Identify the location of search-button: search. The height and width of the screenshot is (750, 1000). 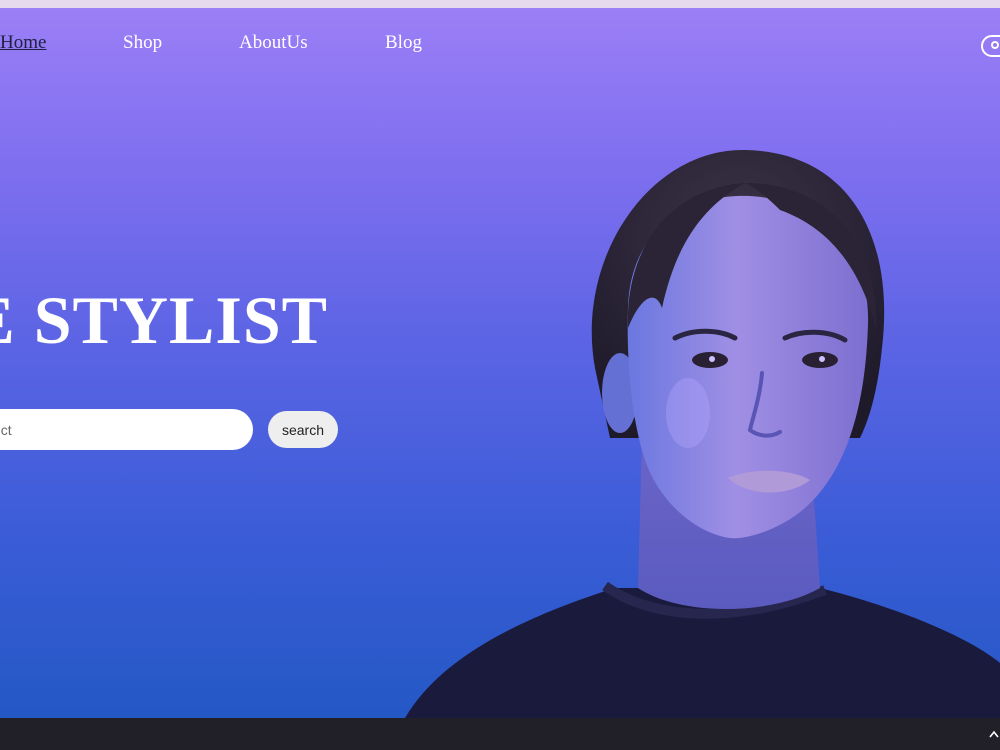
(303, 429).